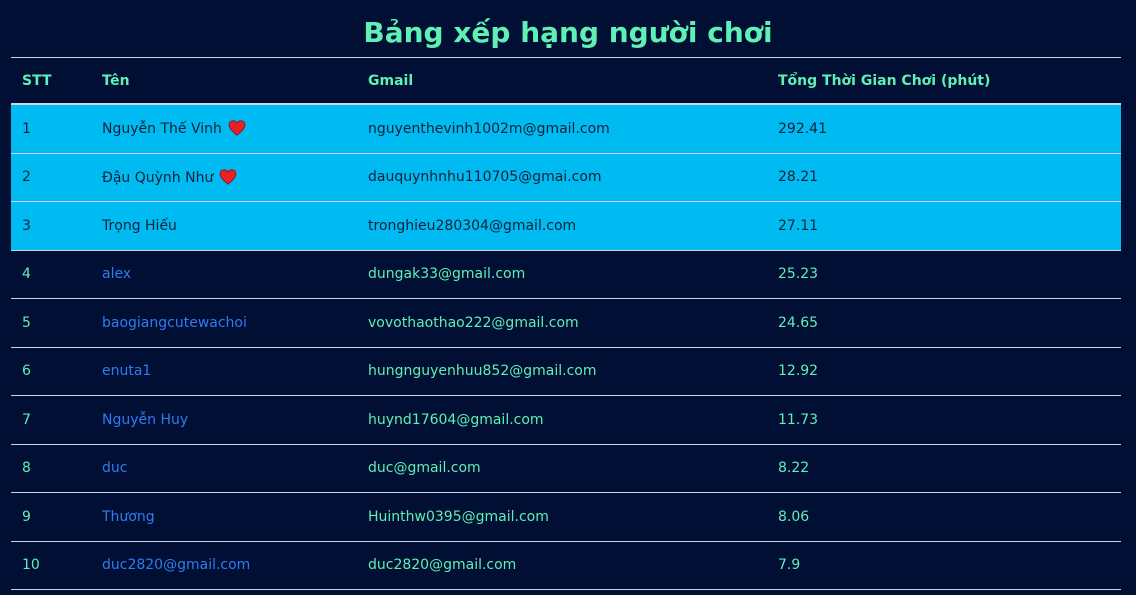  What do you see at coordinates (128, 516) in the screenshot?
I see `player-name: Thương` at bounding box center [128, 516].